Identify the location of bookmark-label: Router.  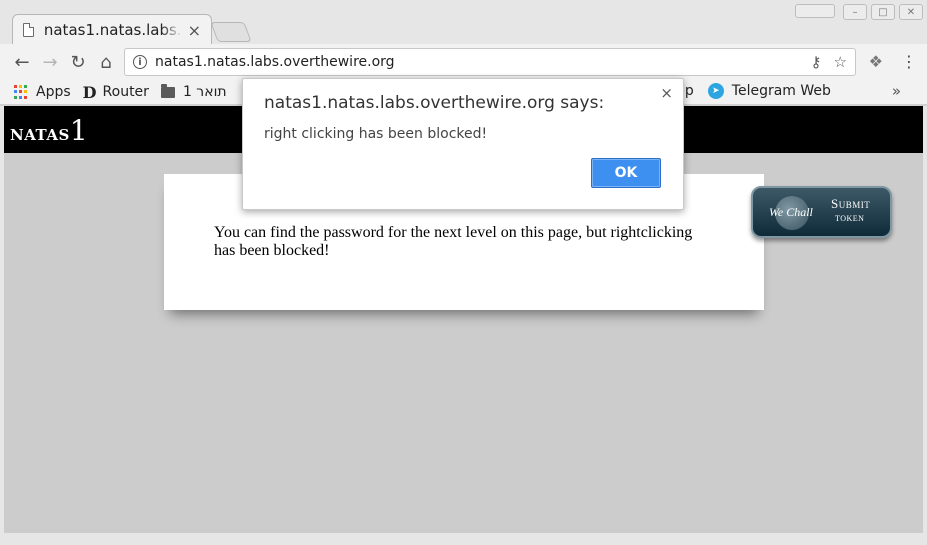
(125, 92).